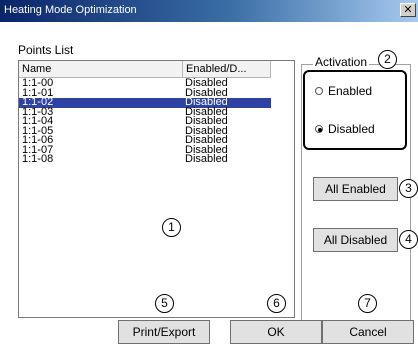  Describe the element at coordinates (145, 92) in the screenshot. I see `list-item: 1:1-01 Disabled` at that location.